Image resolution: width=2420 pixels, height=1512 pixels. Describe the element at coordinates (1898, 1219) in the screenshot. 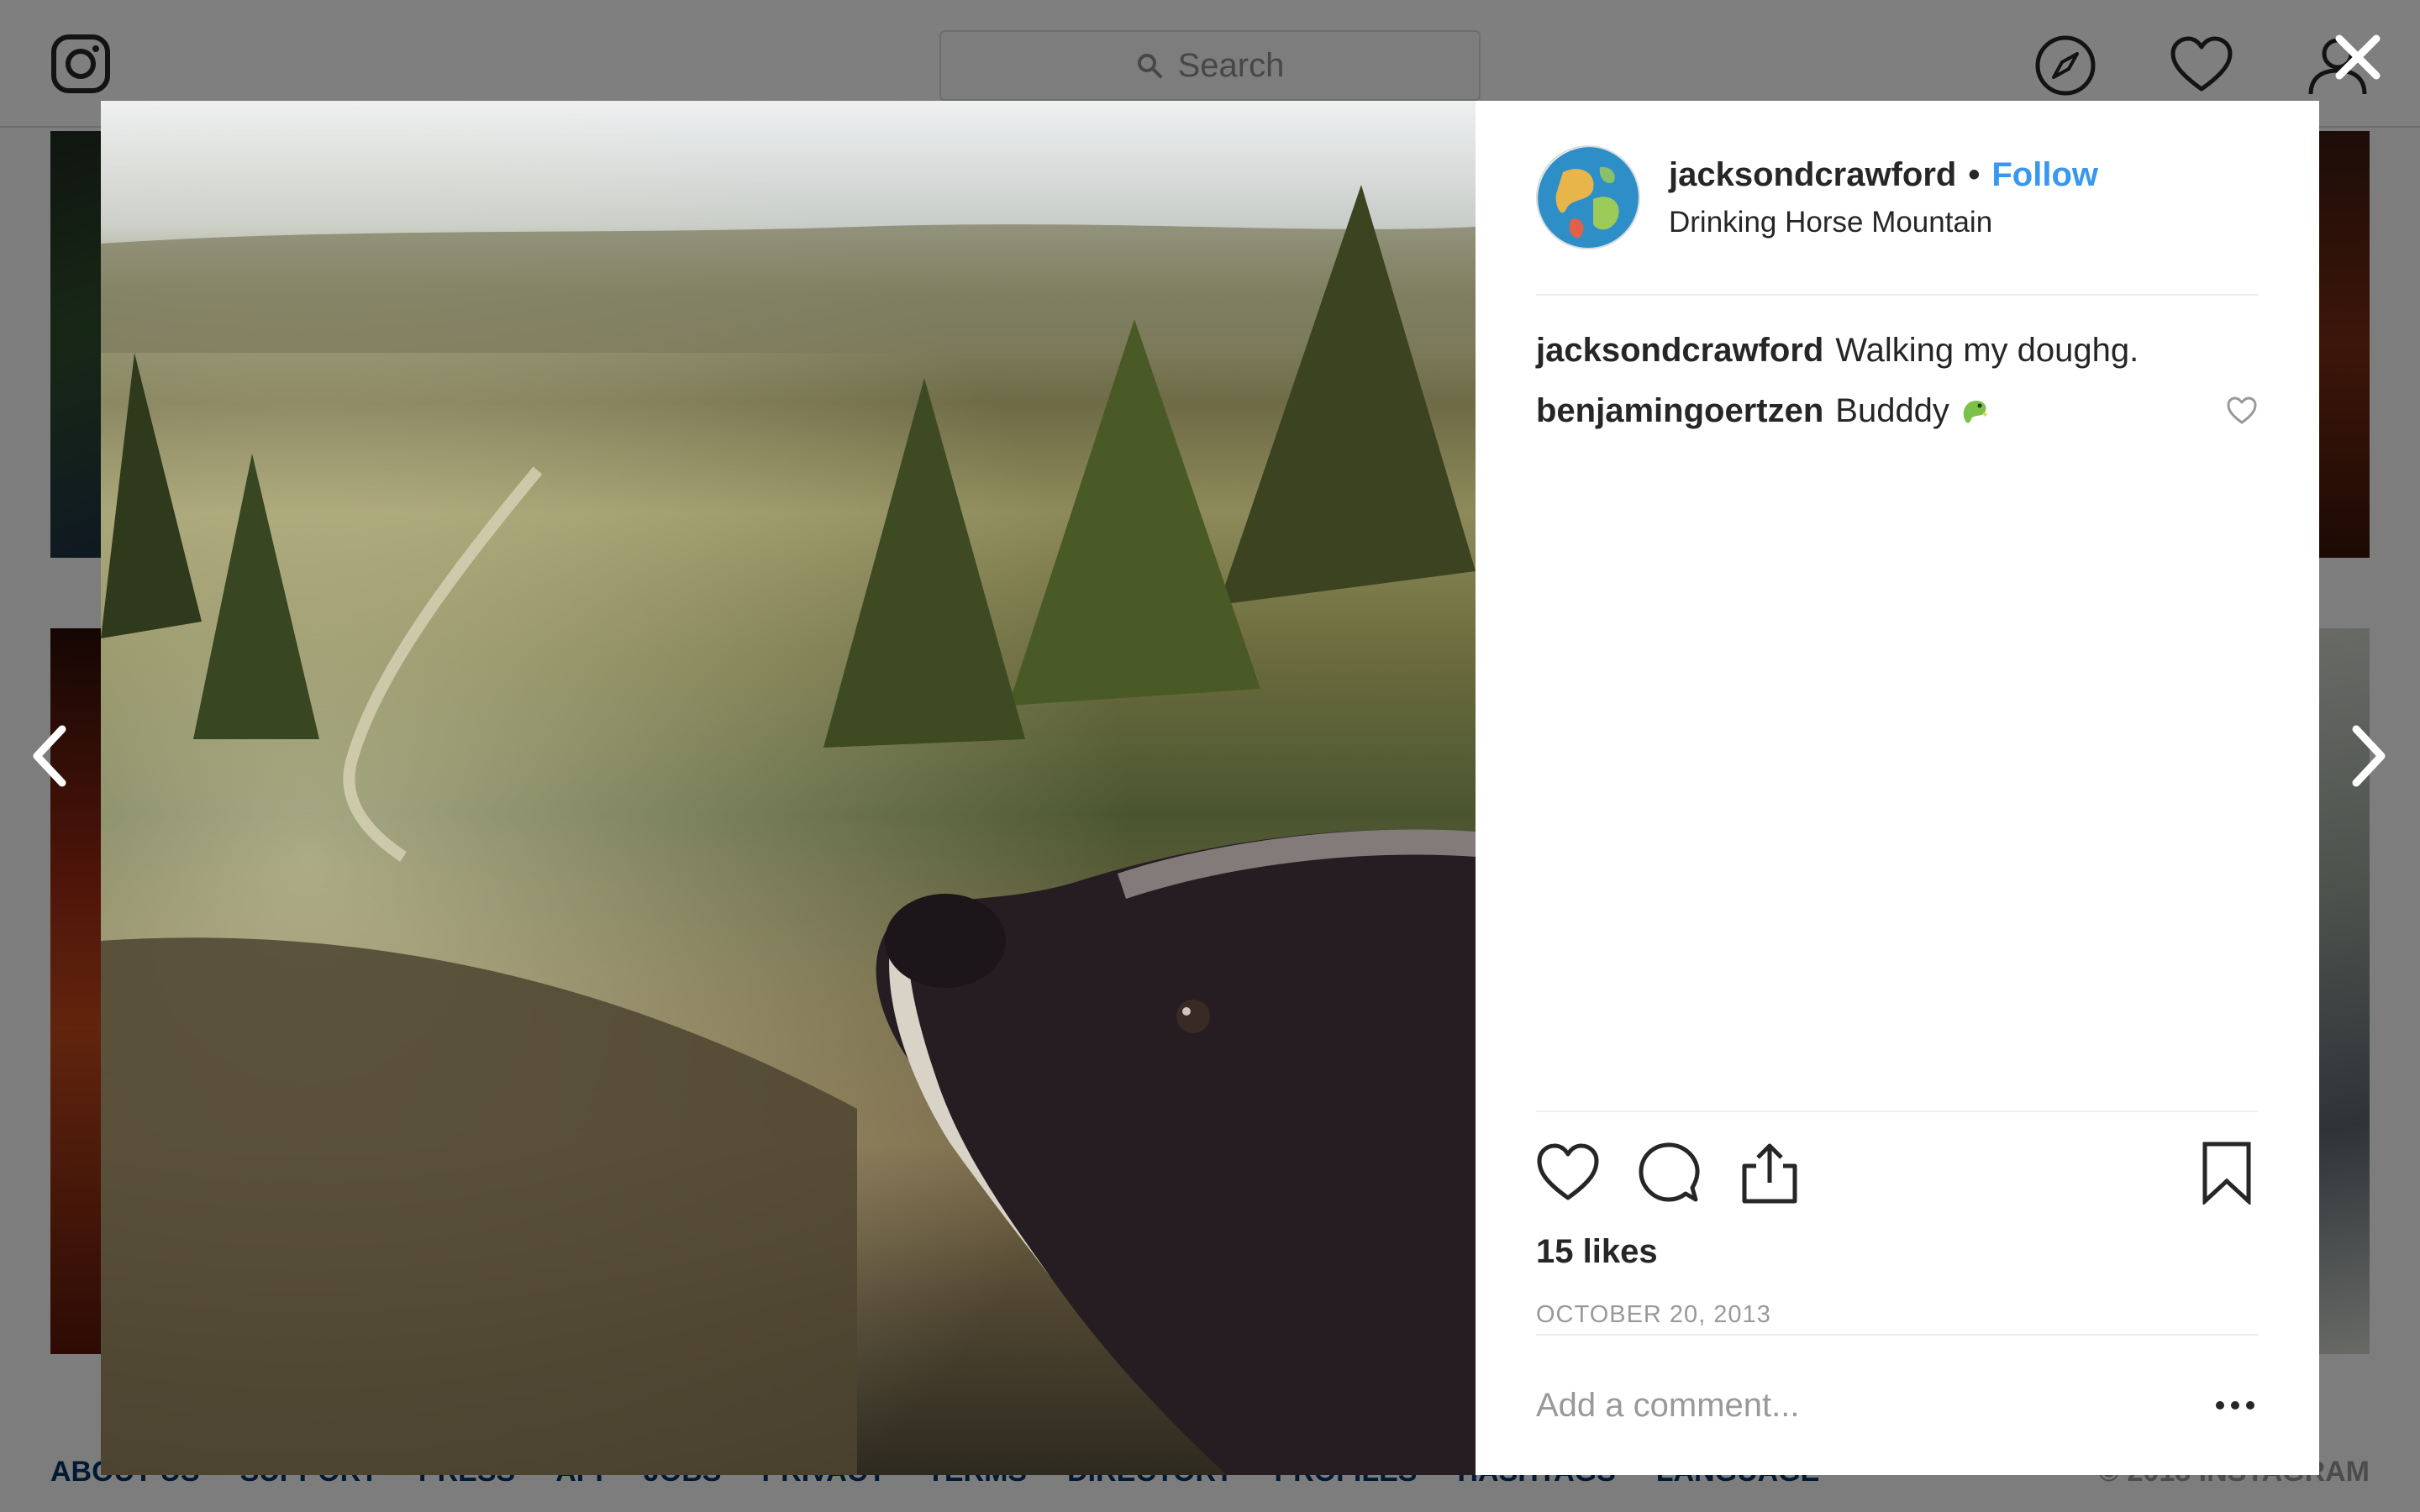

I see `post-actions: 15 likes OCTOBER 20, 2013` at that location.